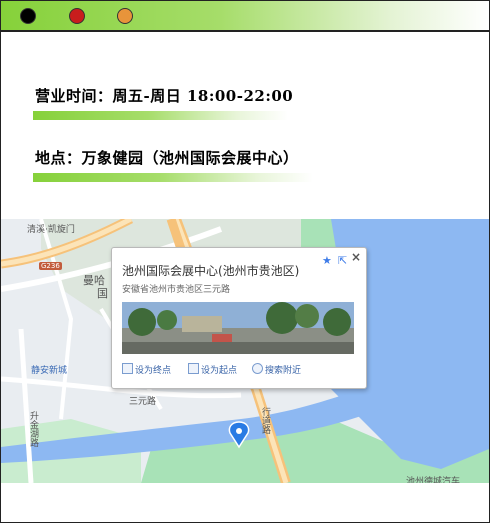 Image resolution: width=490 pixels, height=523 pixels. I want to click on set-origin-button: 设为起点, so click(212, 369).